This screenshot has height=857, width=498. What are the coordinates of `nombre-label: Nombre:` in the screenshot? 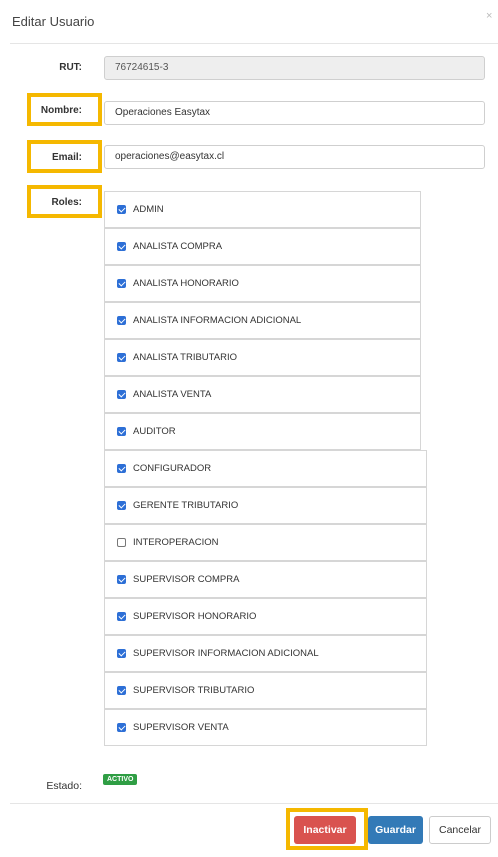 It's located at (61, 110).